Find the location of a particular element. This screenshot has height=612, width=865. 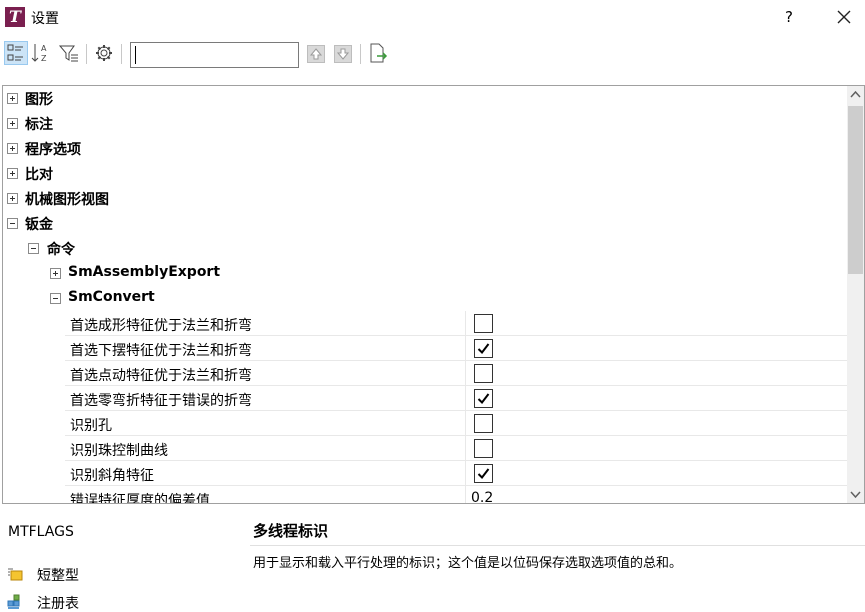

scroll-up-button is located at coordinates (855, 94).